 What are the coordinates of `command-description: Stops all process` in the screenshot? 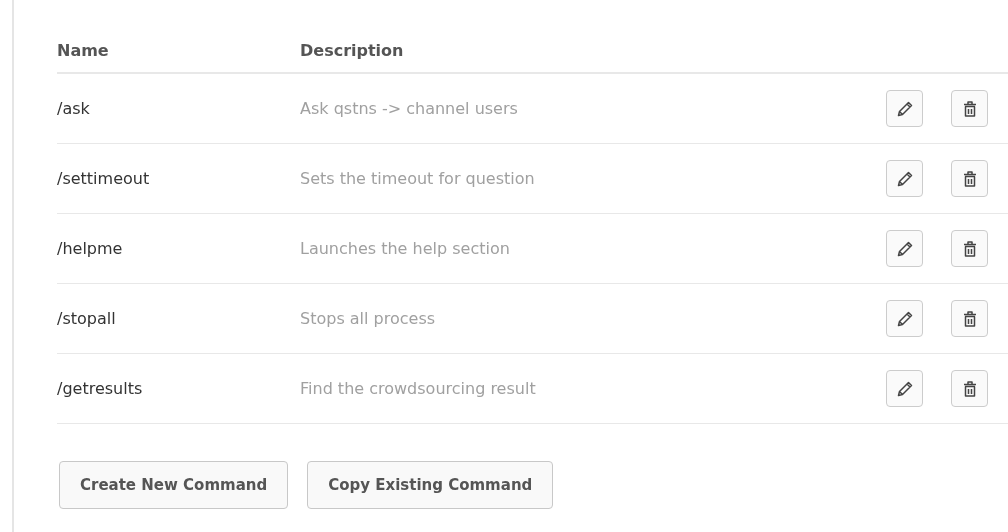 It's located at (368, 318).